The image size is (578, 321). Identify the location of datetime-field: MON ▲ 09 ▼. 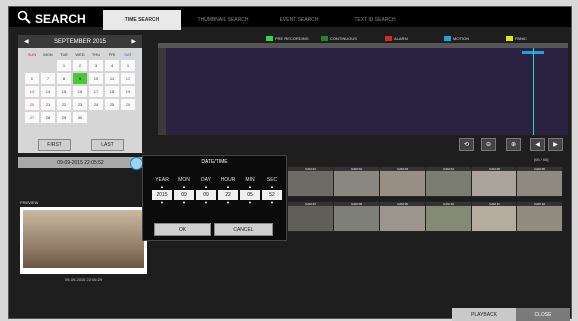
(184, 191).